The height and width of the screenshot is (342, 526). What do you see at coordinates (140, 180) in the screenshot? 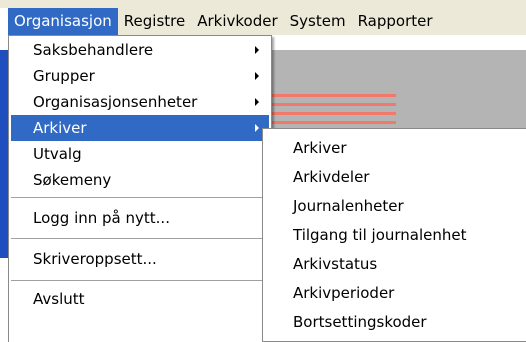
I see `menu-item-sokemeny: Søkemeny` at bounding box center [140, 180].